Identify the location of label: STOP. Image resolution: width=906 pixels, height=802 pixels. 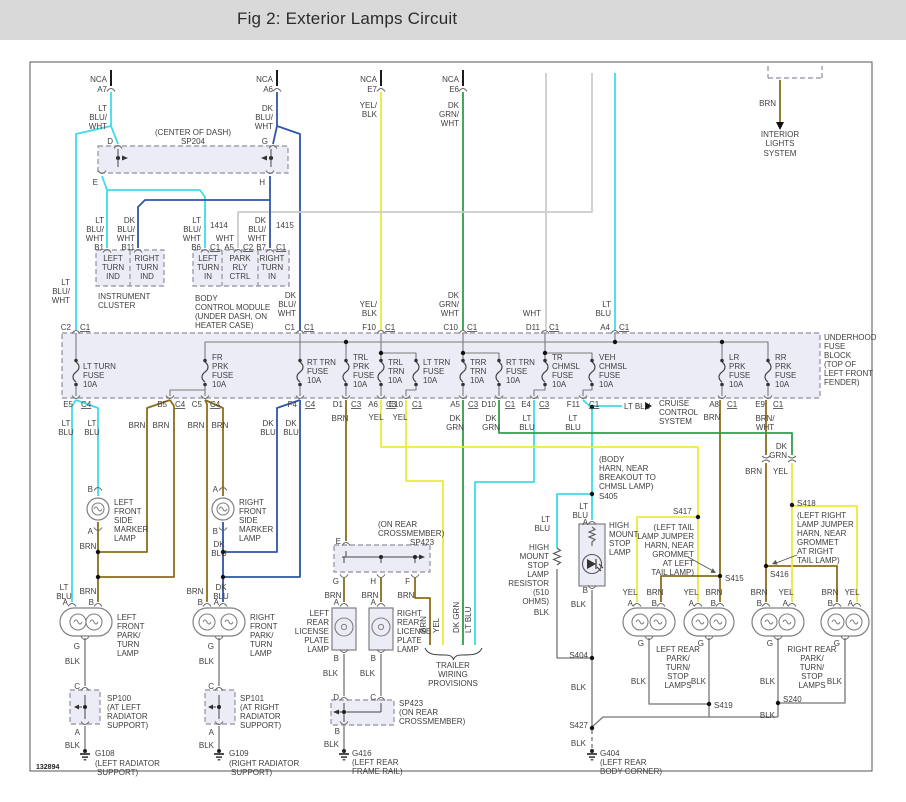
(812, 676).